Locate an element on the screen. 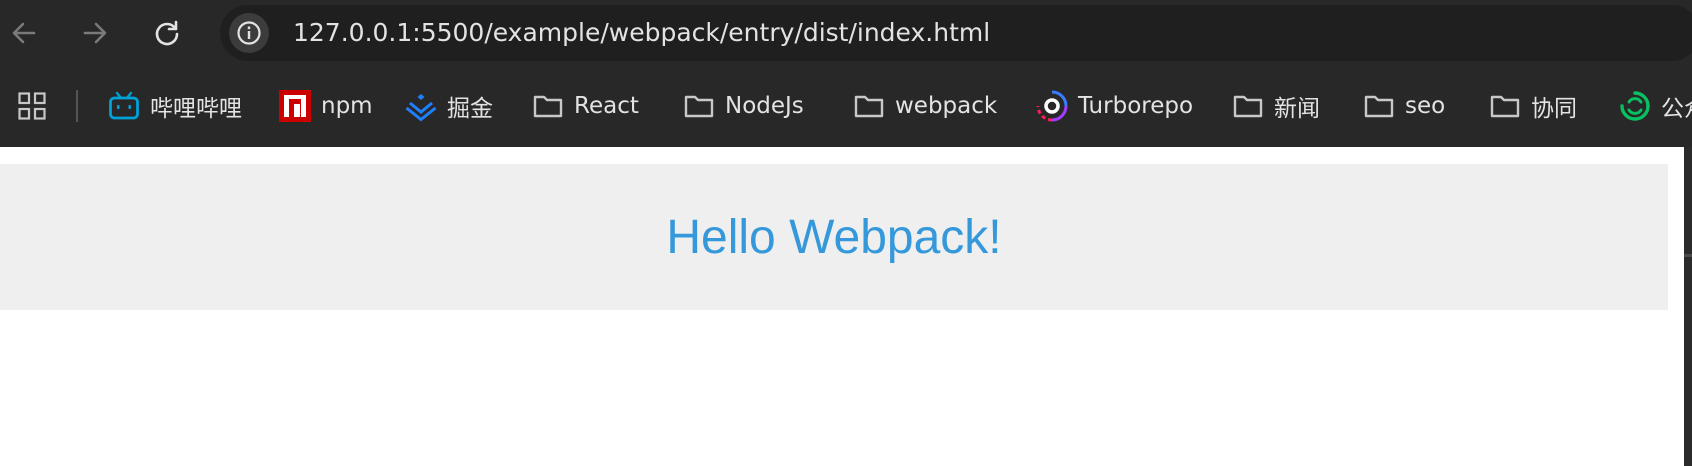 This screenshot has height=466, width=1692. reload-button is located at coordinates (167, 33).